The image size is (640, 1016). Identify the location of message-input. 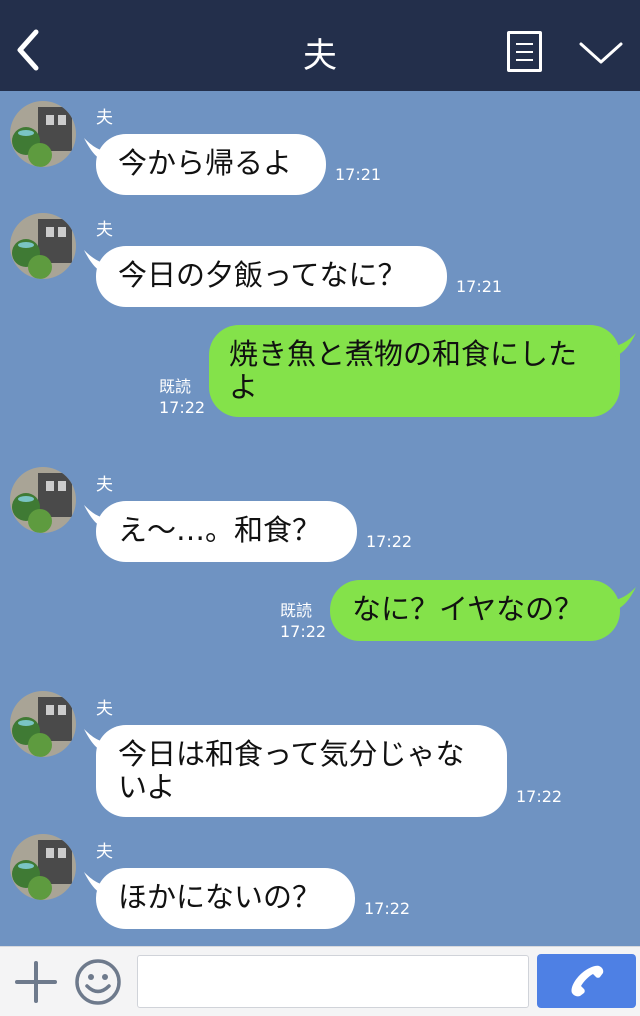
(333, 981).